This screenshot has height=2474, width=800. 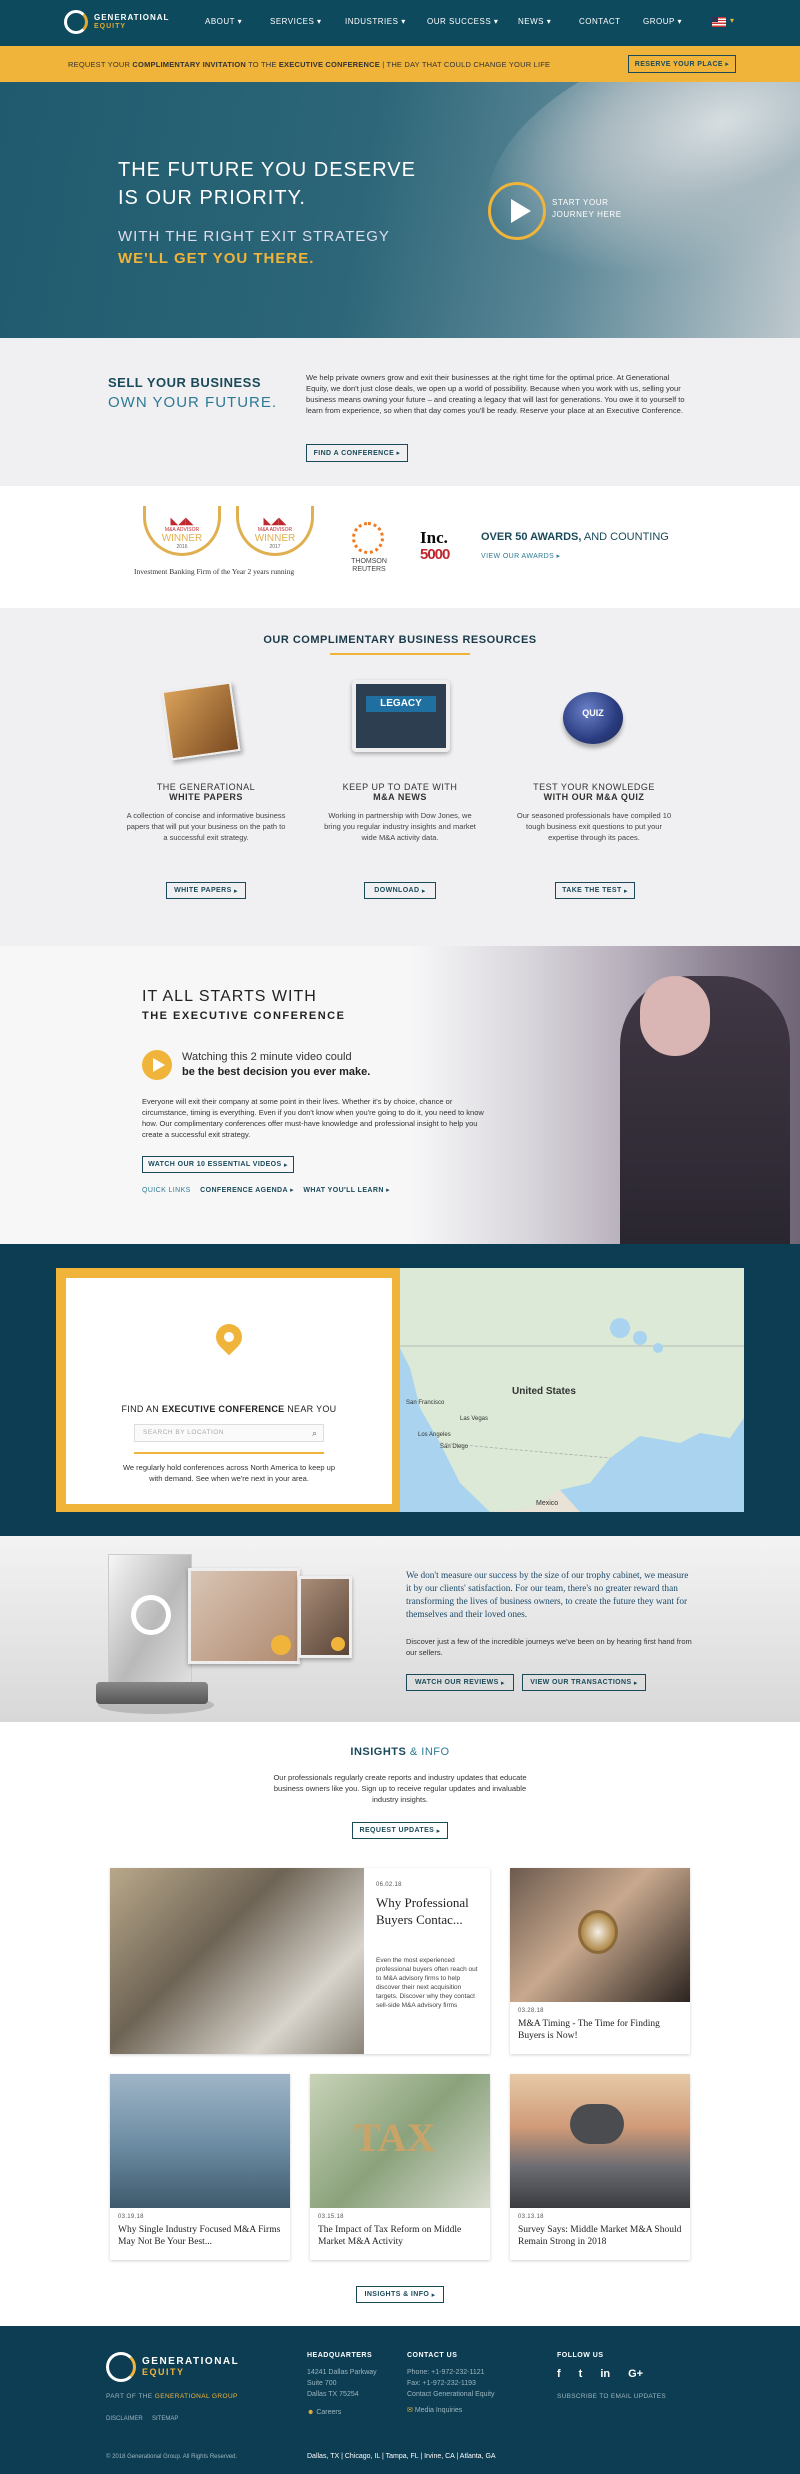 What do you see at coordinates (446, 2373) in the screenshot?
I see `phone: Phone: +1-972-232-1121` at bounding box center [446, 2373].